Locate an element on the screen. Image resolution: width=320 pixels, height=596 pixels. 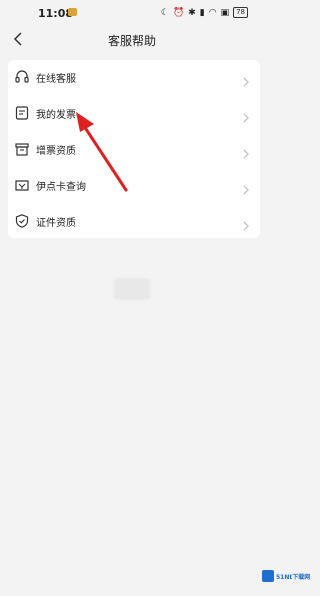
vat-invoice-icon is located at coordinates (22, 149).